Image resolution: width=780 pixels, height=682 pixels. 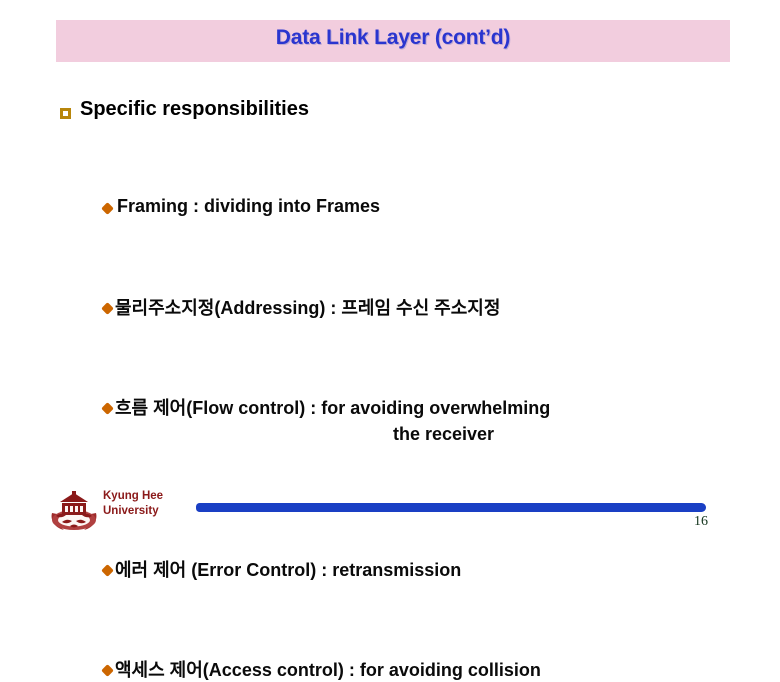 What do you see at coordinates (390, 114) in the screenshot?
I see `bullet-heading-row: Specific responsibilities` at bounding box center [390, 114].